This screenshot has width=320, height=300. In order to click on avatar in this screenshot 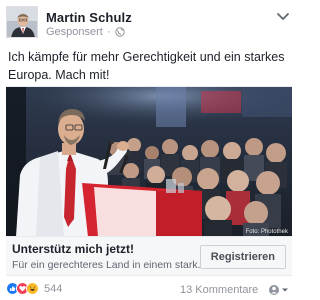, I will do `click(22, 22)`.